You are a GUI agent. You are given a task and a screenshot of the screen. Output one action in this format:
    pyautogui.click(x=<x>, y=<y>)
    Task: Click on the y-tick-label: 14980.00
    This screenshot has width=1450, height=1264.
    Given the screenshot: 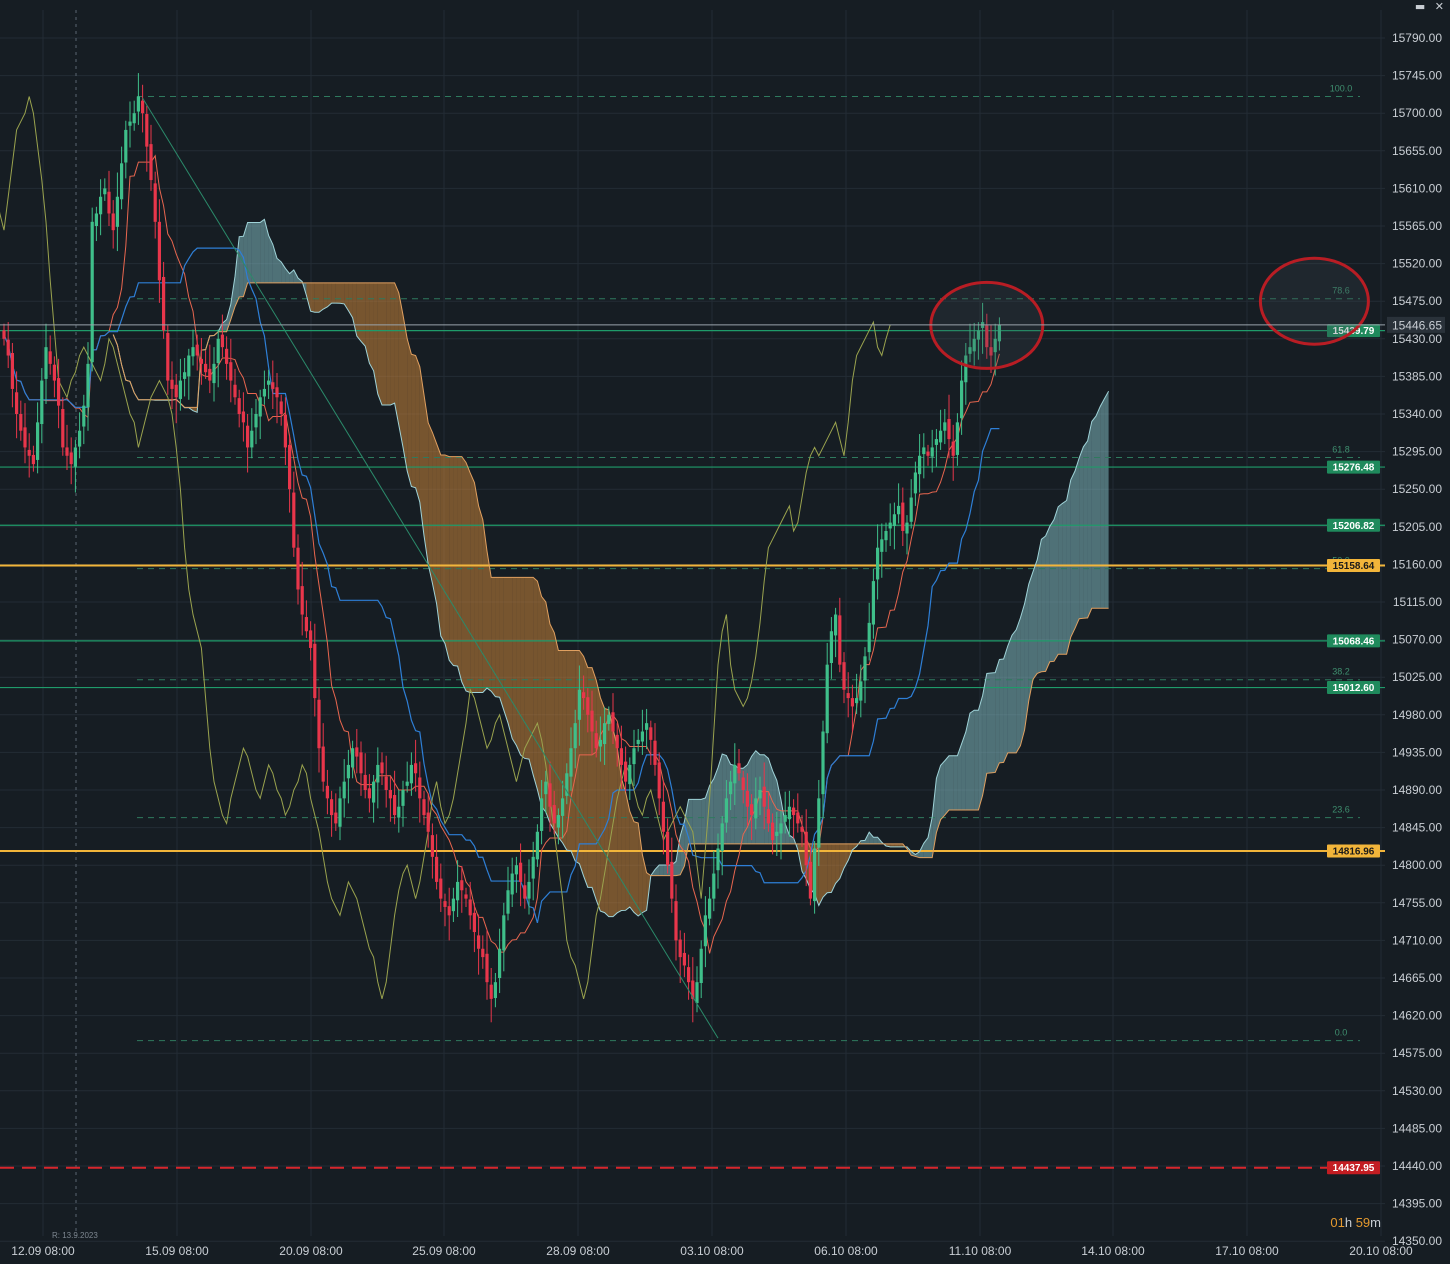 What is the action you would take?
    pyautogui.click(x=1417, y=715)
    